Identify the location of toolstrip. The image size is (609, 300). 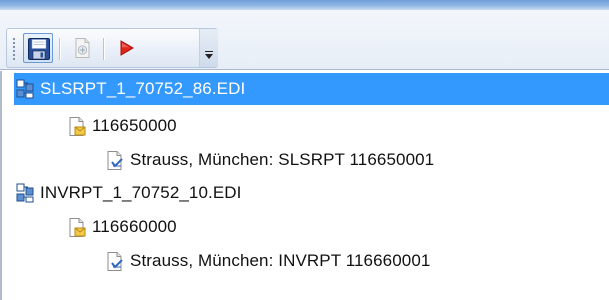
(112, 48).